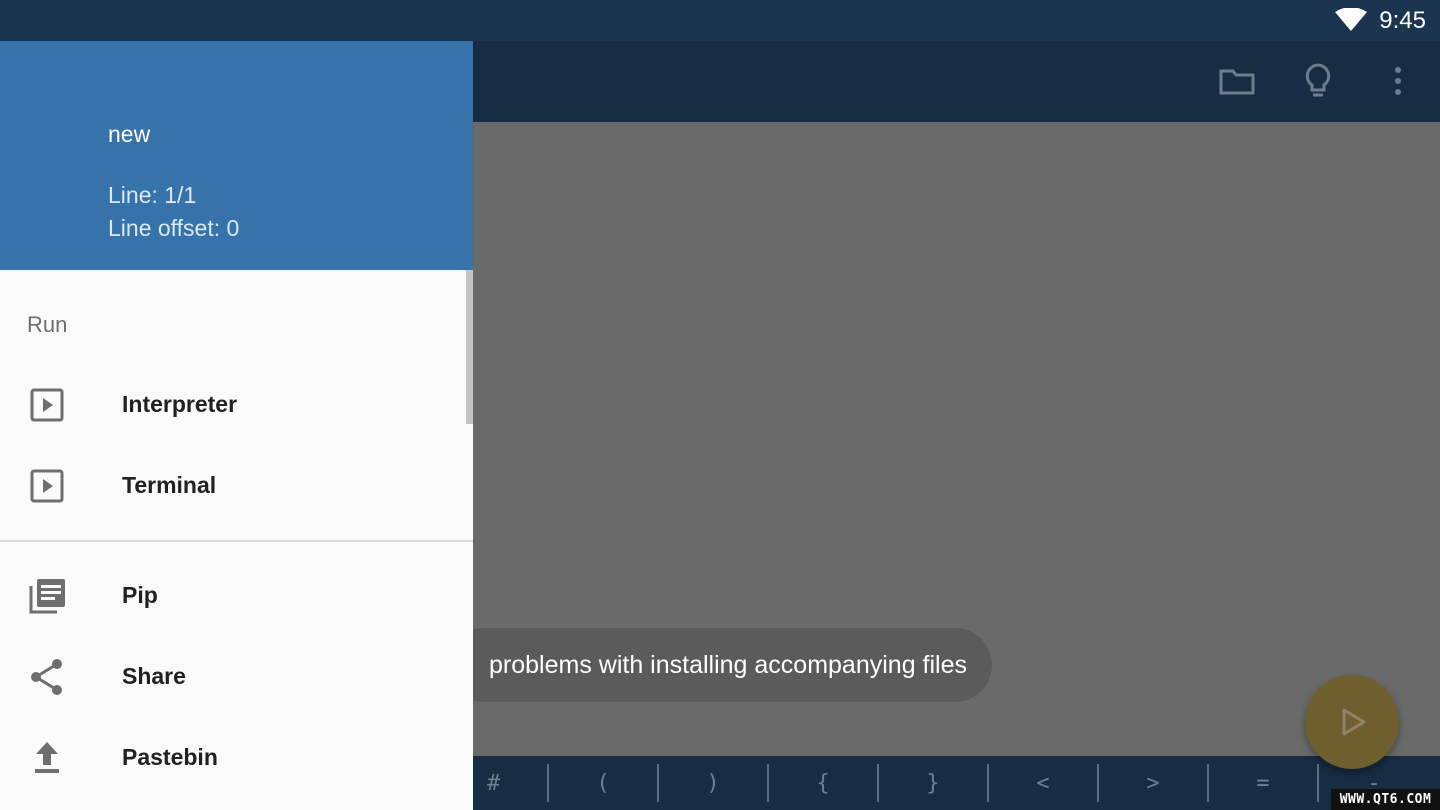 The width and height of the screenshot is (1440, 810). I want to click on symbol-key: =, so click(1264, 783).